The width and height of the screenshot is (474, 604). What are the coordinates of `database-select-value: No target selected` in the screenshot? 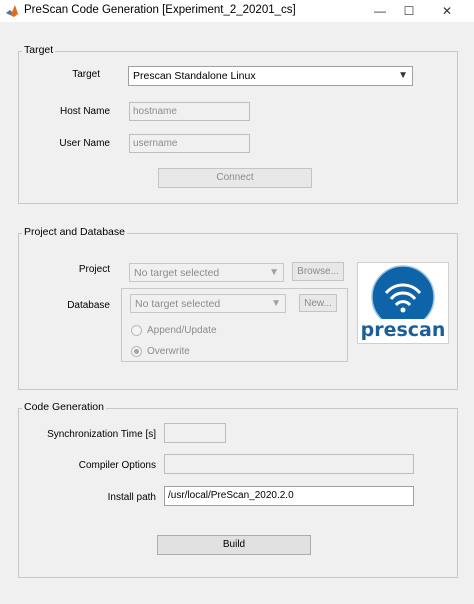 It's located at (178, 304).